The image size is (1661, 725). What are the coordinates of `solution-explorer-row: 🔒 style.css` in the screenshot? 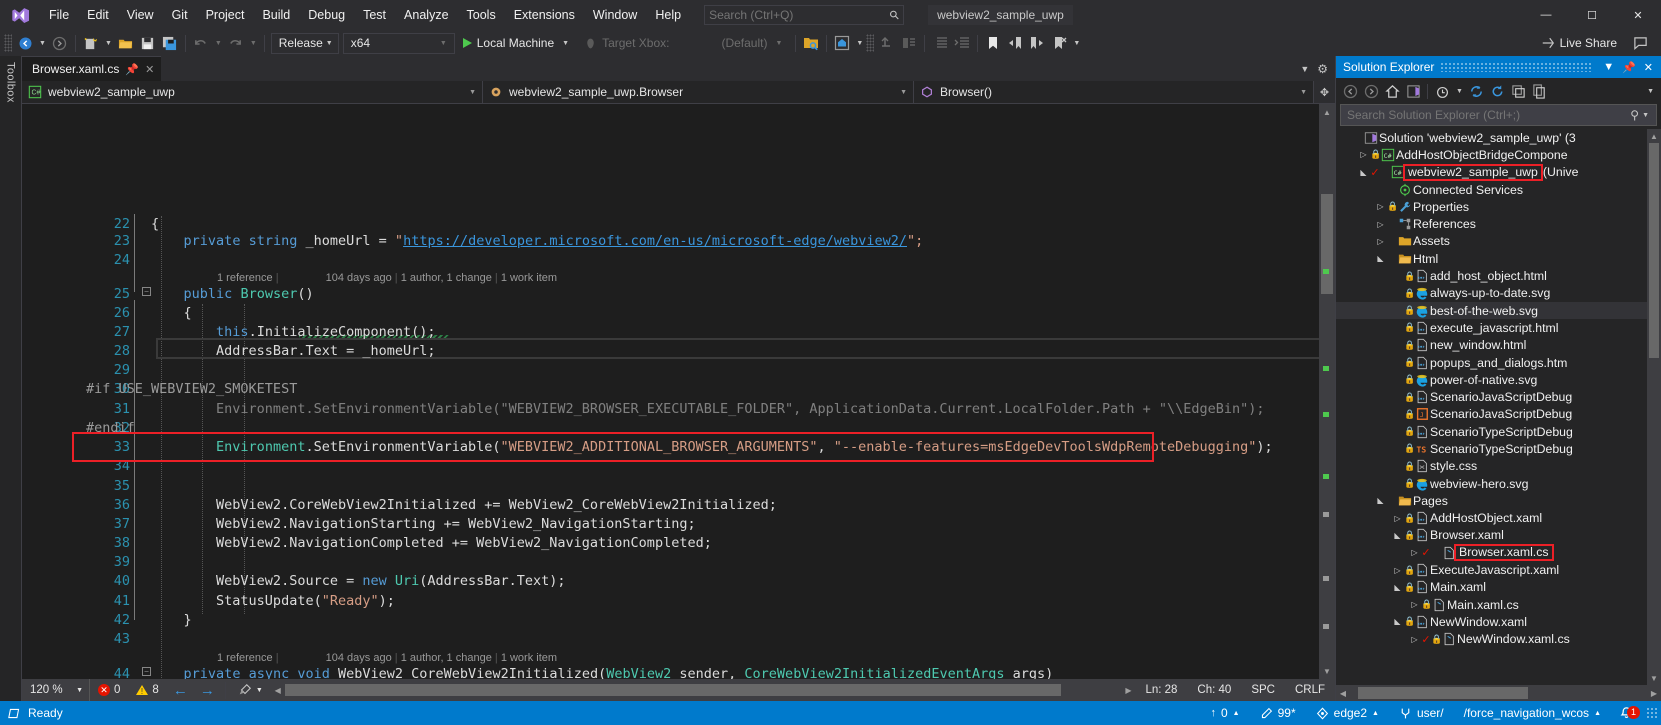 It's located at (1498, 466).